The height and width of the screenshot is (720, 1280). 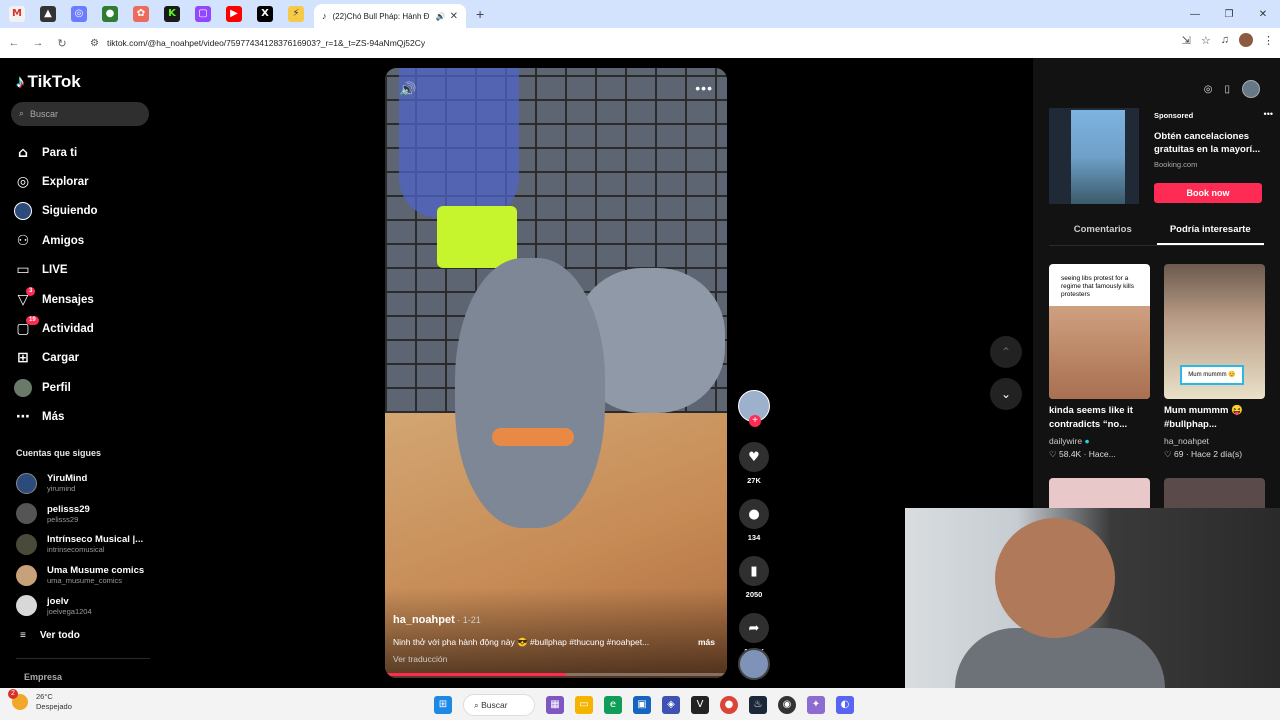 I want to click on weather-sun-icon: 2, so click(x=18, y=699).